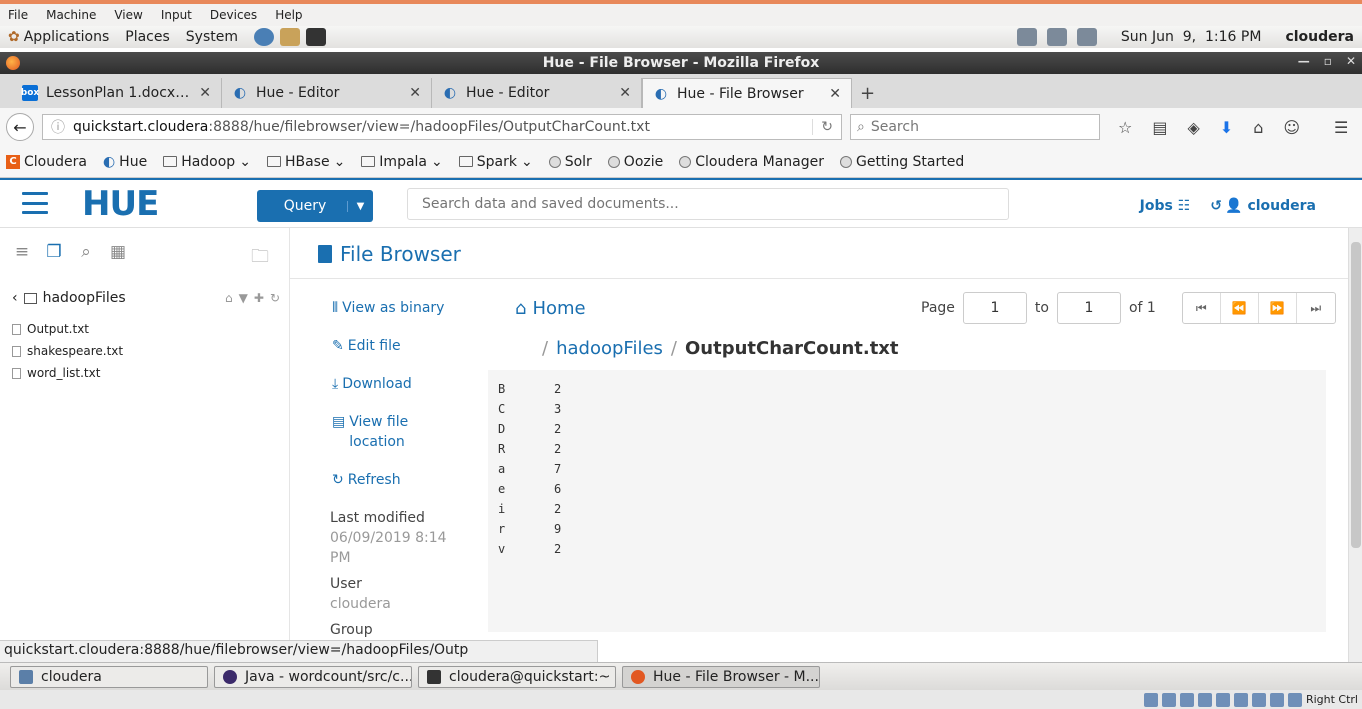 This screenshot has height=709, width=1362. Describe the element at coordinates (109, 676) in the screenshot. I see `taskbar-item-cloudera: cloudera` at that location.